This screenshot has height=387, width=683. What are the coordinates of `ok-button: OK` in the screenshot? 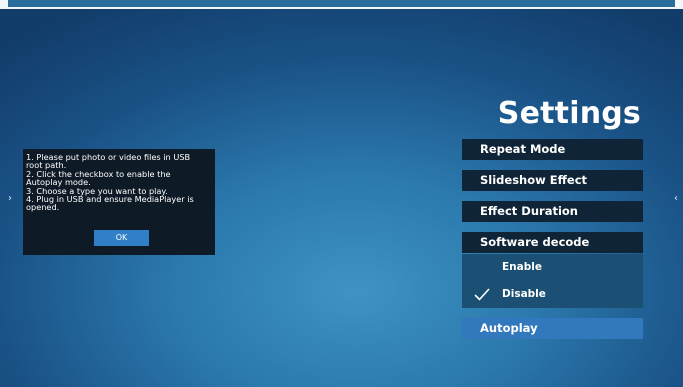 It's located at (121, 238).